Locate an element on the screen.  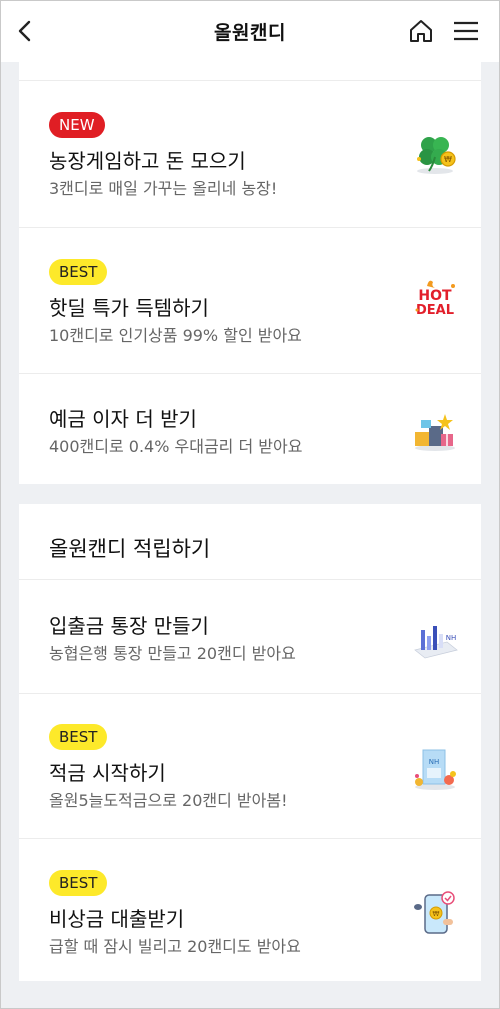
item-title: 적금 시작하기 is located at coordinates (107, 773).